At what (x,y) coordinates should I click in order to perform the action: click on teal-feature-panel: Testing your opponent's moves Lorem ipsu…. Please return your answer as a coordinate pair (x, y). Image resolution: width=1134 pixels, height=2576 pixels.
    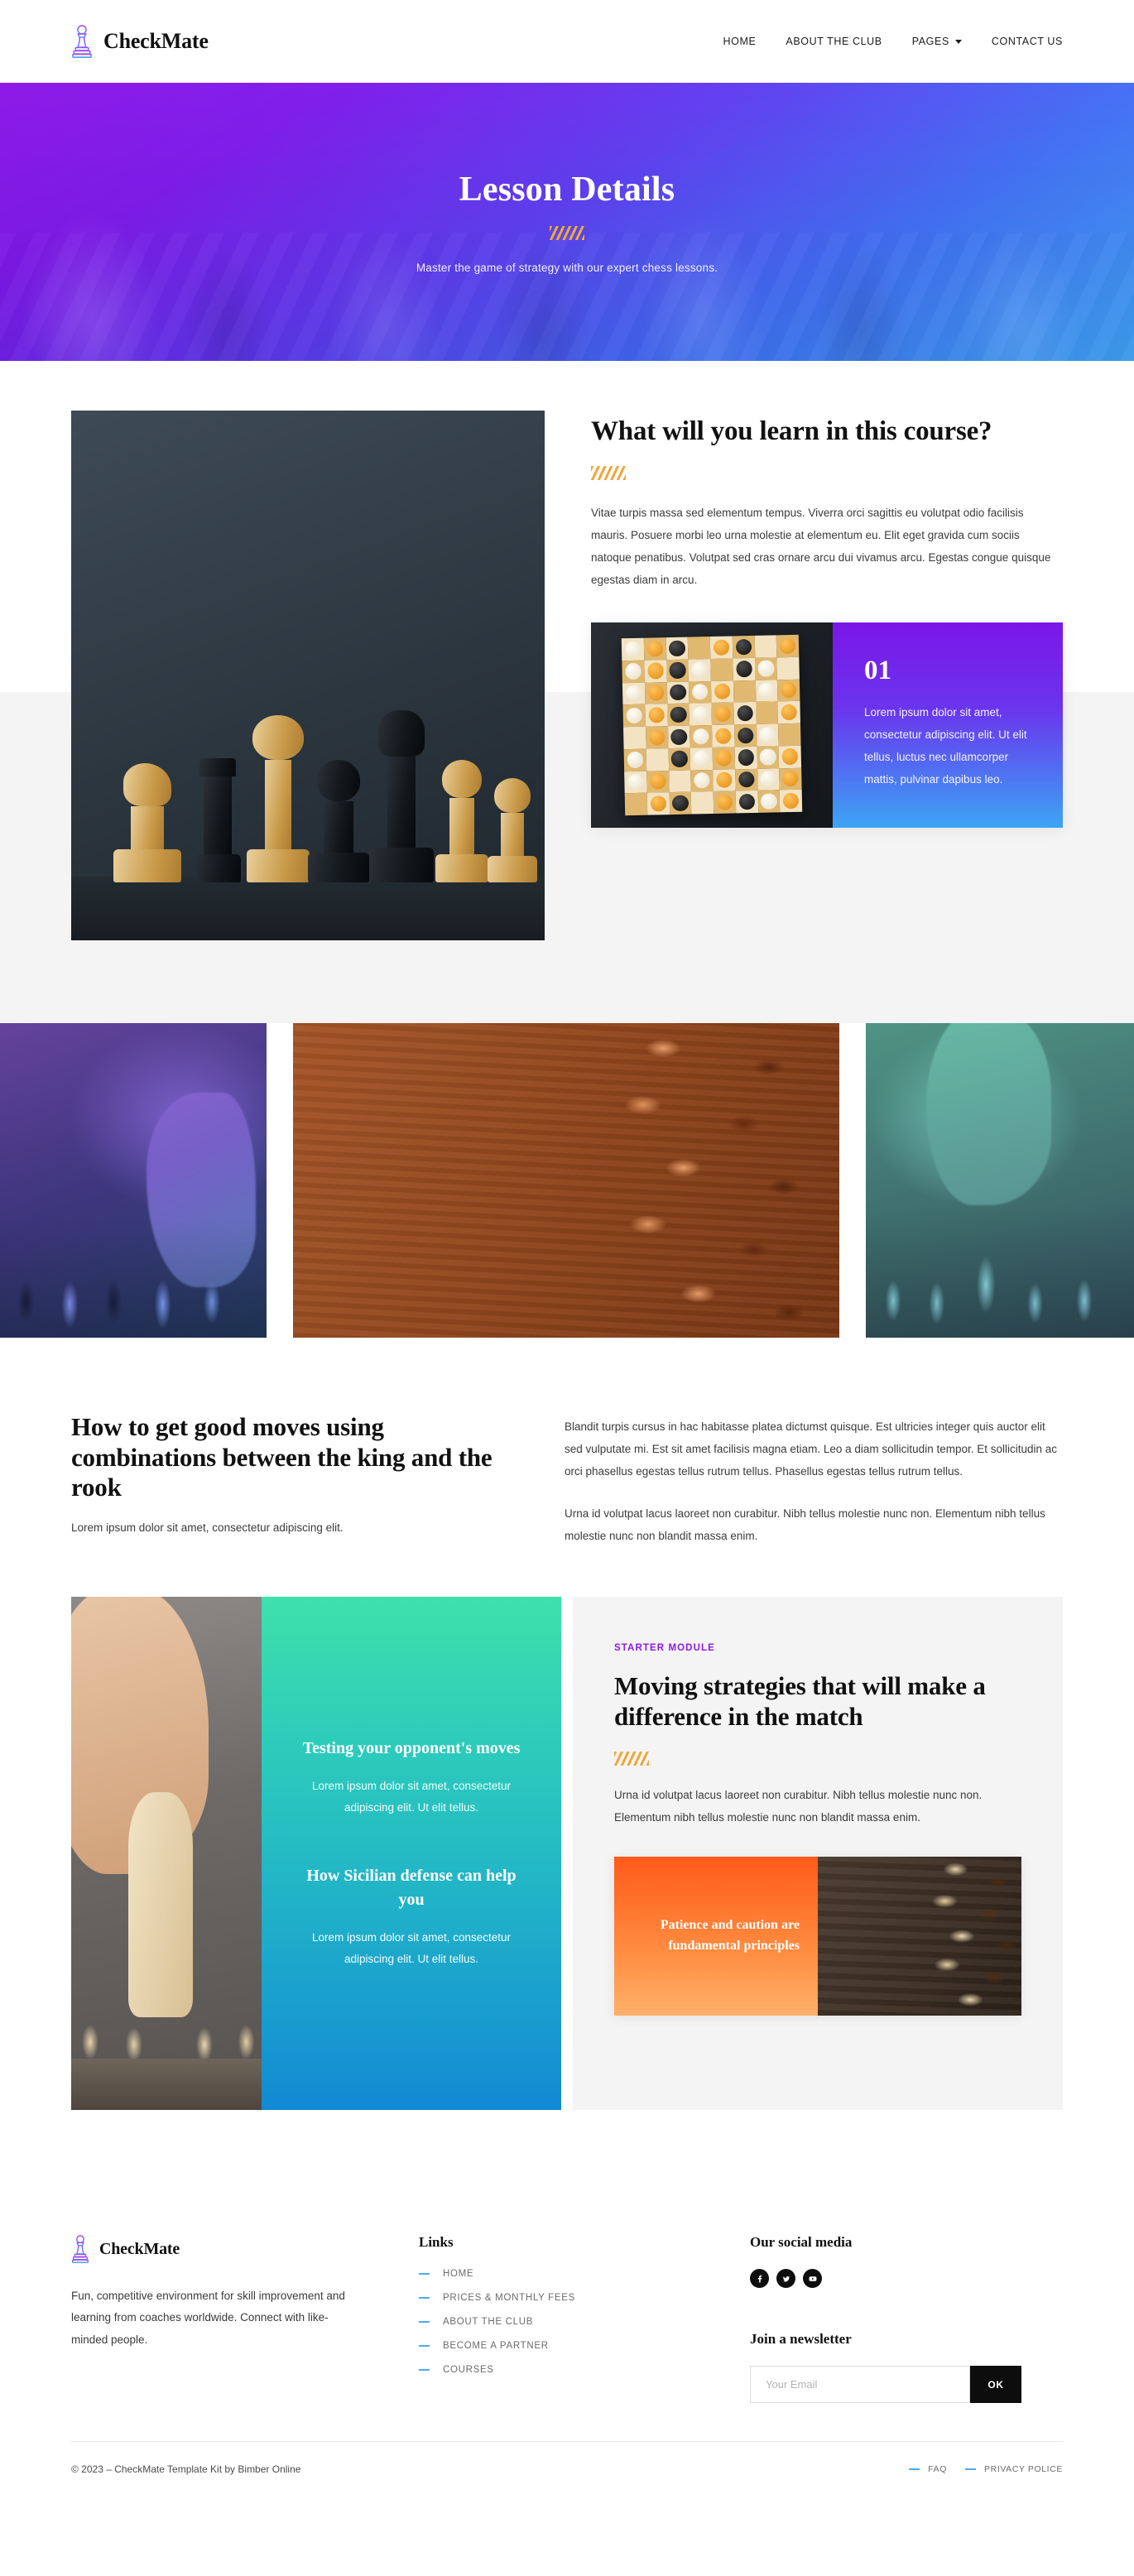
    Looking at the image, I should click on (411, 1853).